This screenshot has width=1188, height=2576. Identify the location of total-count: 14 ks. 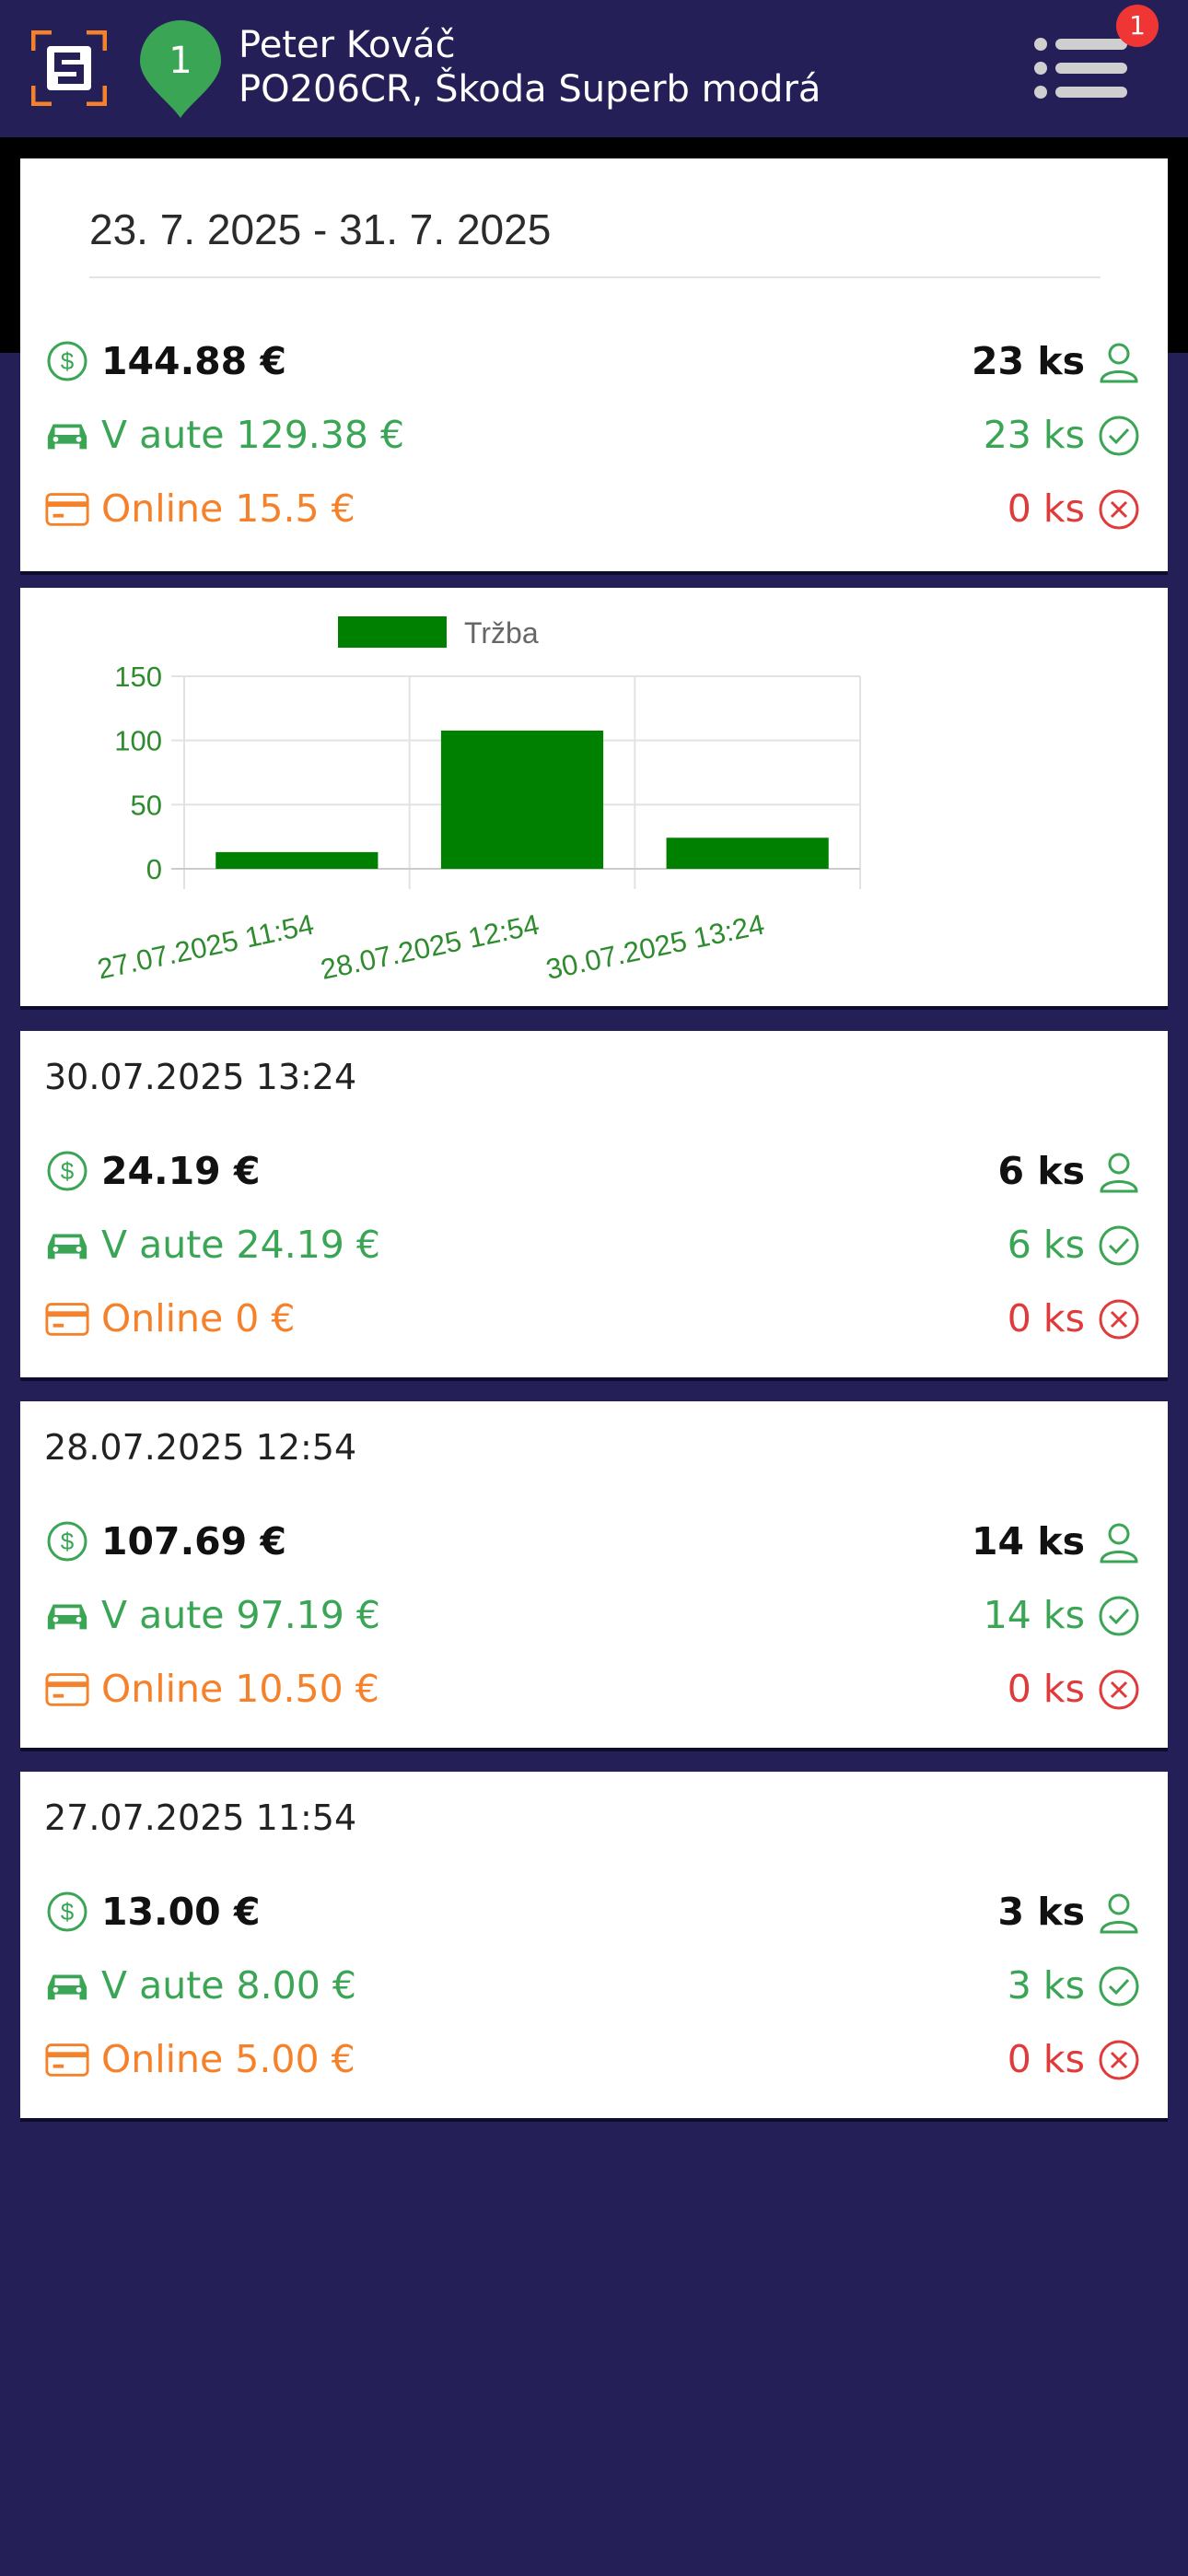
(1028, 1541).